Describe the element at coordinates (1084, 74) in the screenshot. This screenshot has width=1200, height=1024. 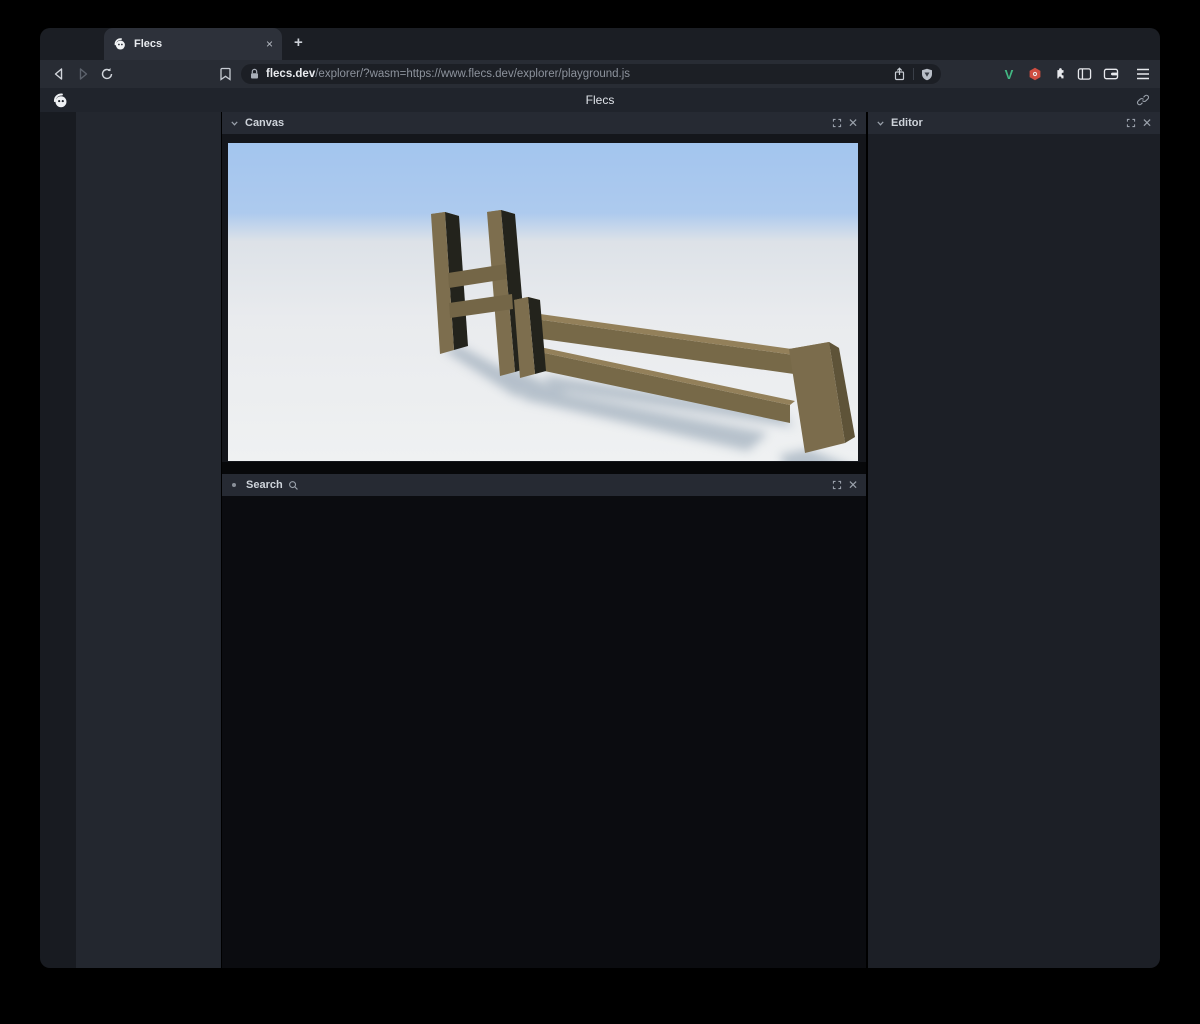
I see `sidebar-toggle-icon` at that location.